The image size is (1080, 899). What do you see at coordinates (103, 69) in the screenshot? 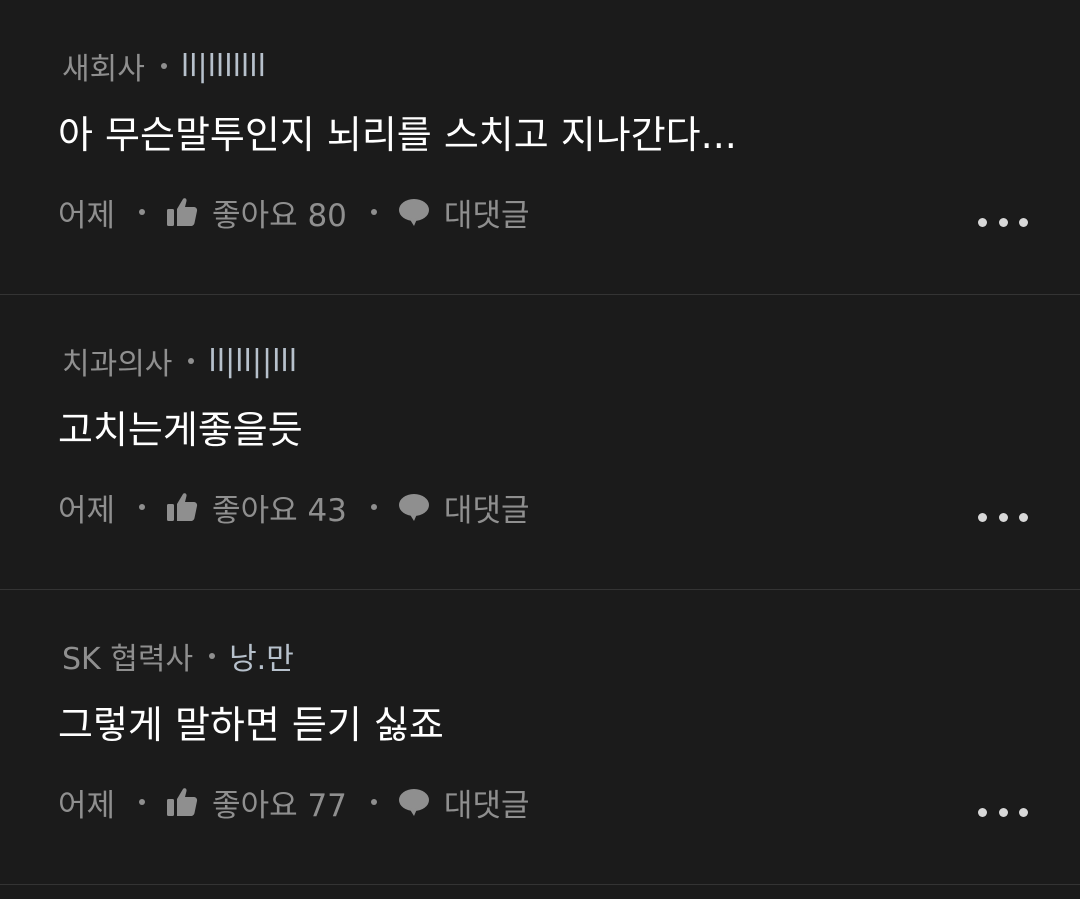
I see `author-company: 새회사` at bounding box center [103, 69].